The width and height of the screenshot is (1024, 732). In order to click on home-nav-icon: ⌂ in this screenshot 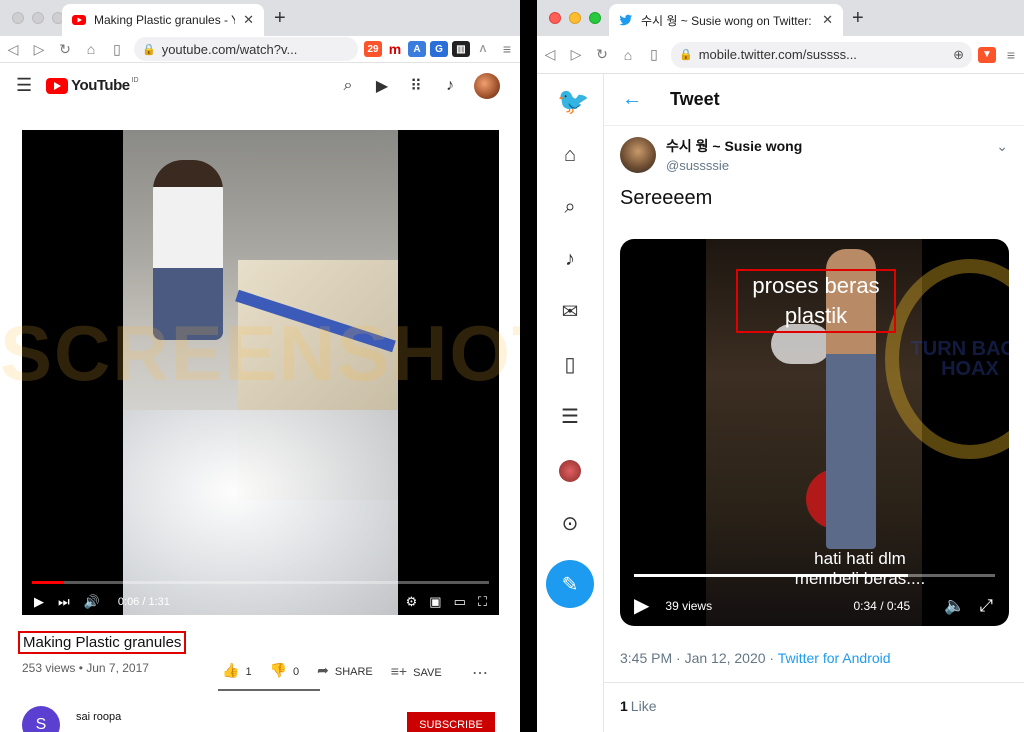, I will do `click(570, 155)`.